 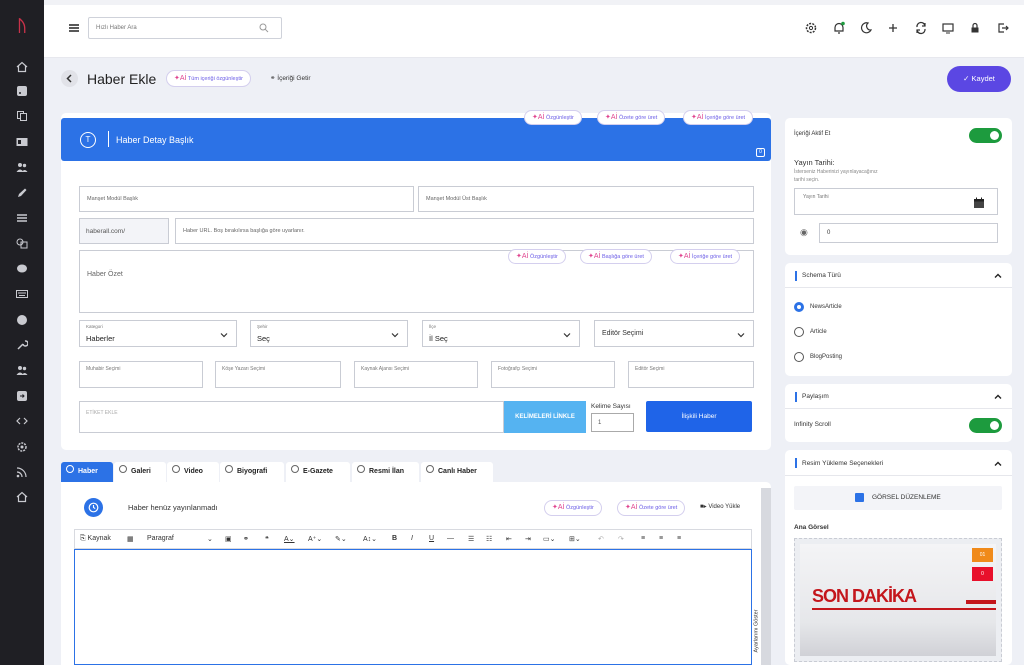 I want to click on ai-summary-from-title-button: ✦Aİ Başlığa göre üret, so click(x=616, y=256).